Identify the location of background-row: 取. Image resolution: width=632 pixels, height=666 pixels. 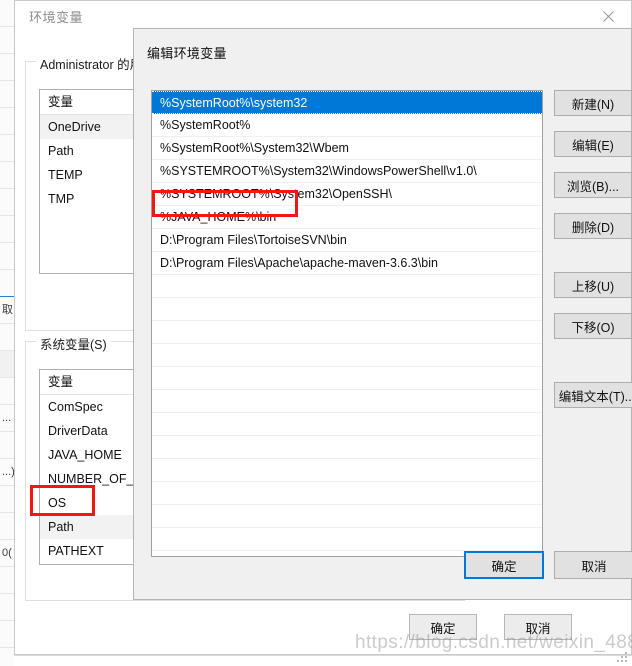
(7, 310).